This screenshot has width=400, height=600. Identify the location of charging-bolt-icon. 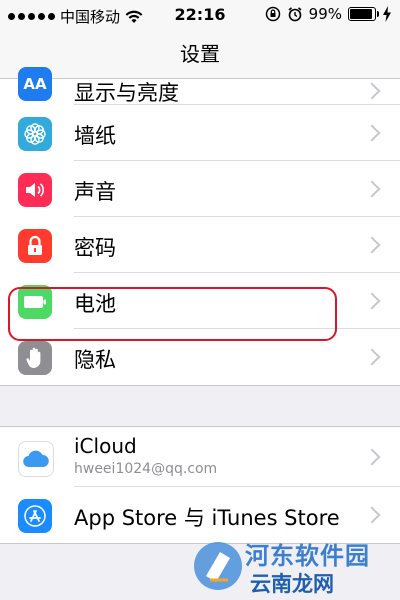
(387, 14).